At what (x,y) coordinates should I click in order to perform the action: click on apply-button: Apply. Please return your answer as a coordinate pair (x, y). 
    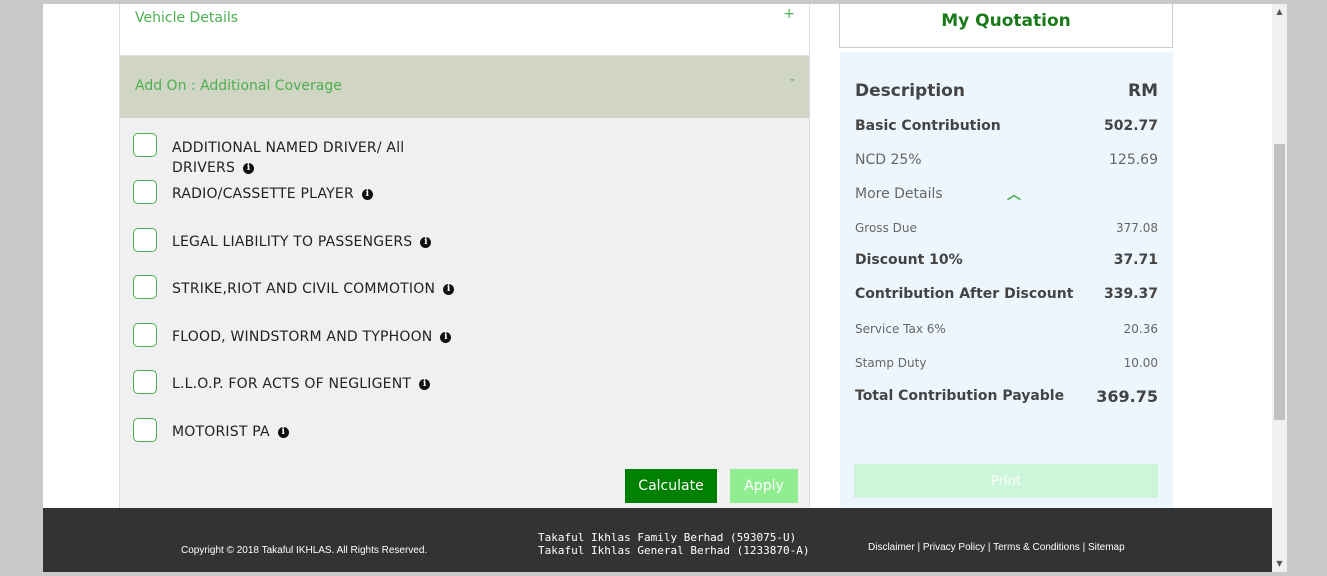
    Looking at the image, I should click on (764, 486).